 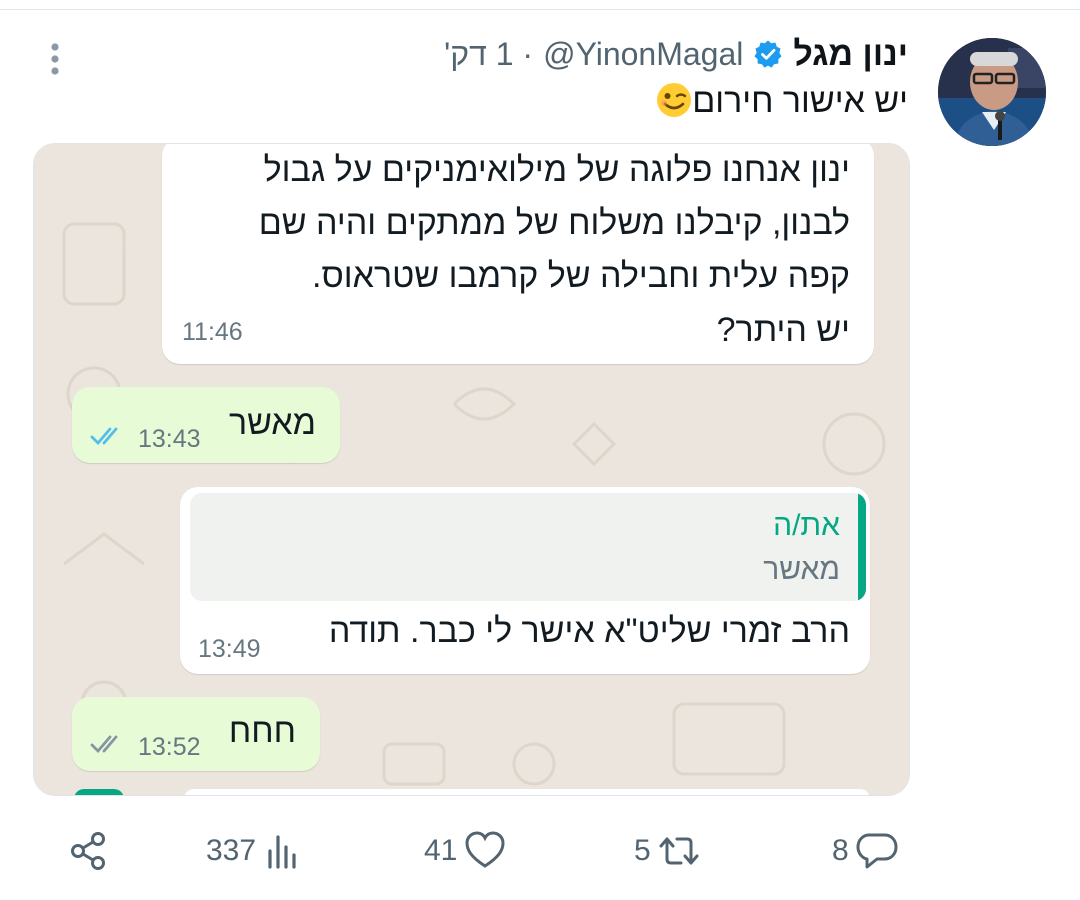 What do you see at coordinates (643, 54) in the screenshot?
I see `author-handle: @YinonMagal` at bounding box center [643, 54].